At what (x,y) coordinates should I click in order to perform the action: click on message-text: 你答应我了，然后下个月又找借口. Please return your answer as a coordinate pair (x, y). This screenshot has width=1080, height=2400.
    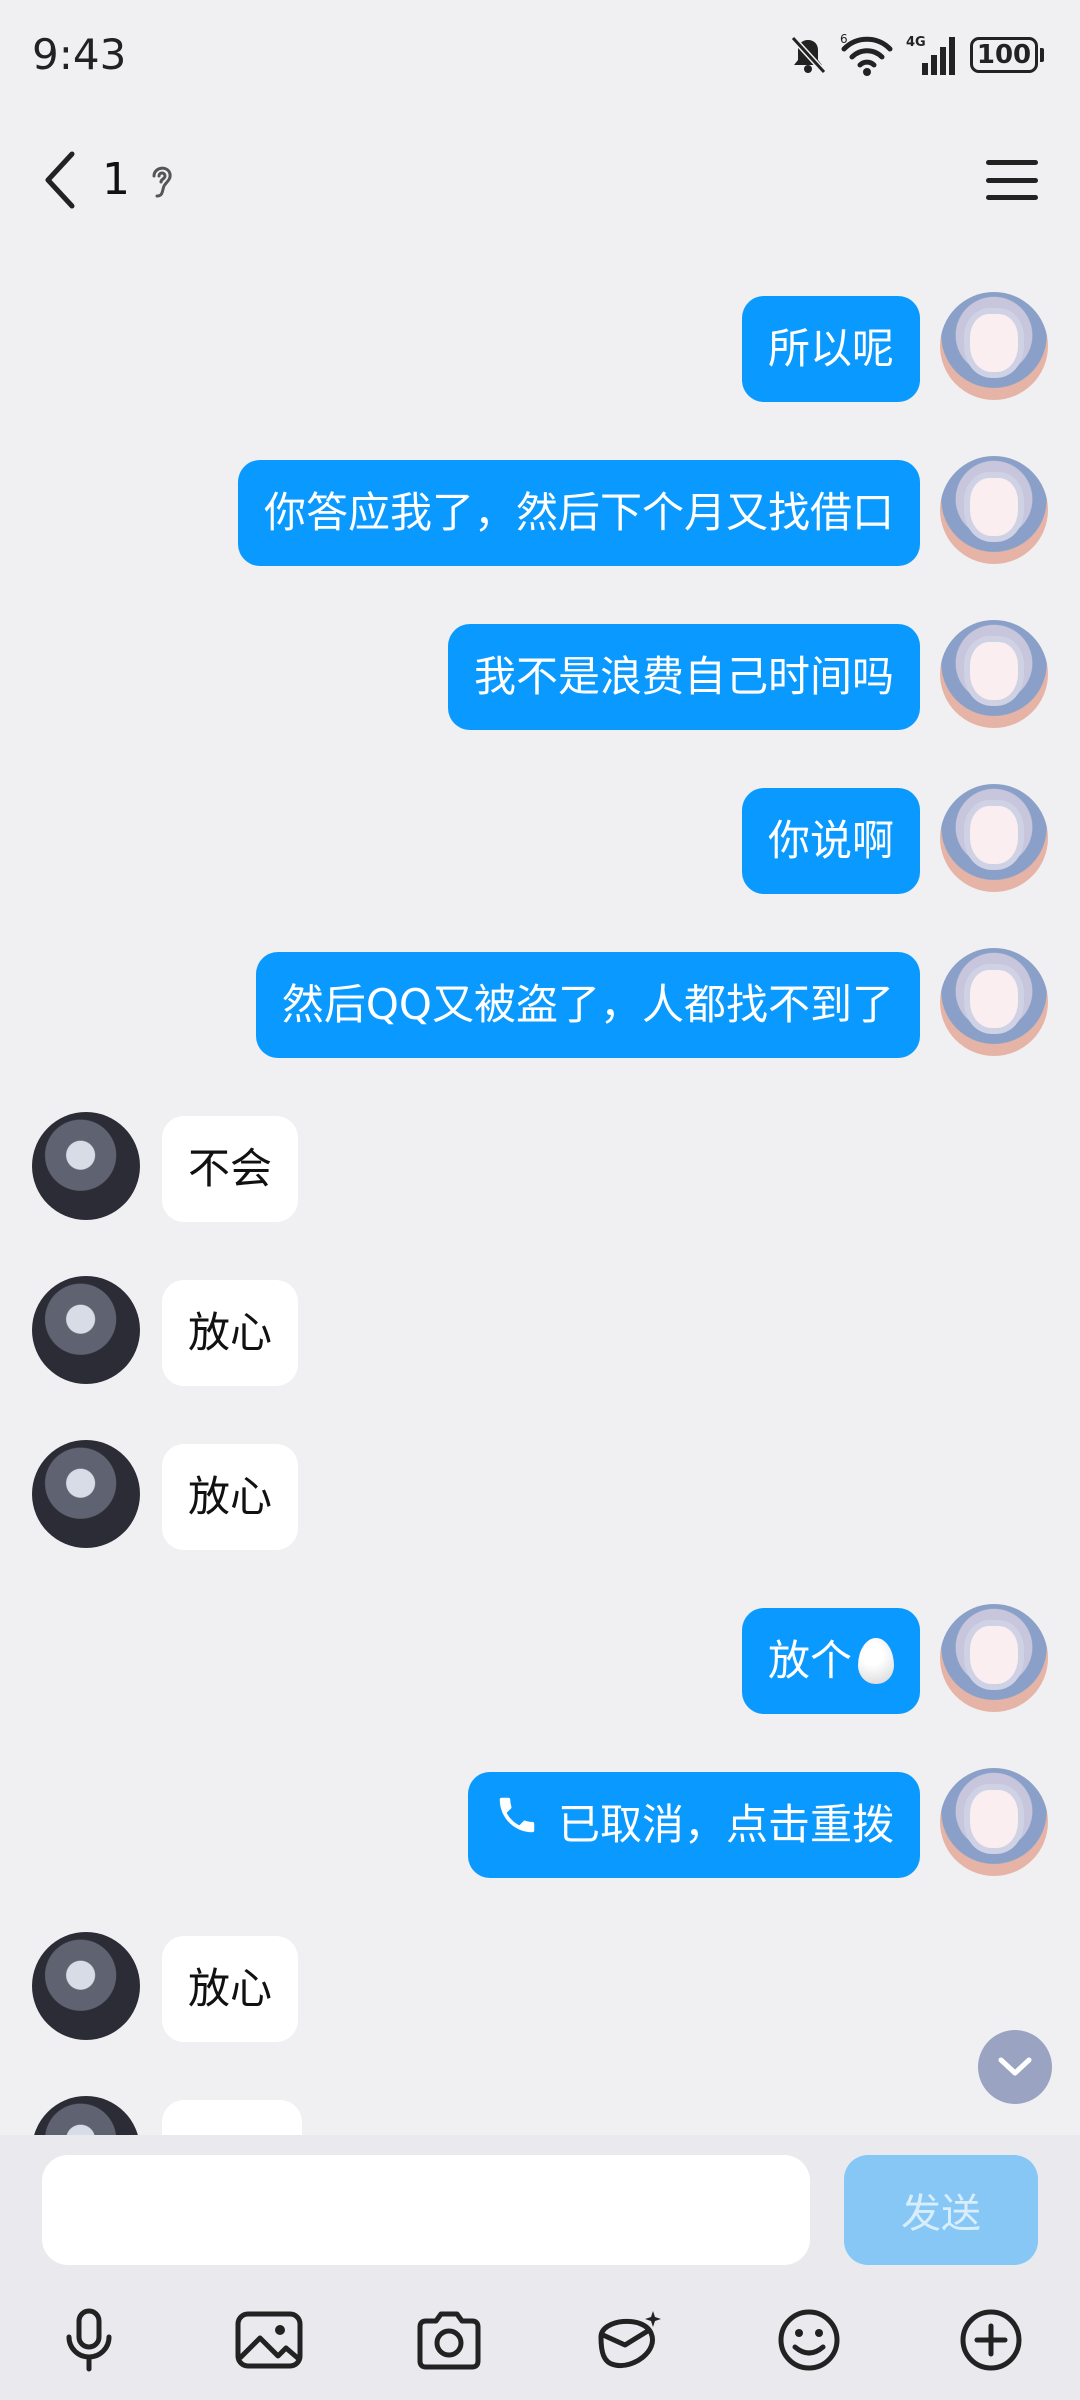
    Looking at the image, I should click on (578, 512).